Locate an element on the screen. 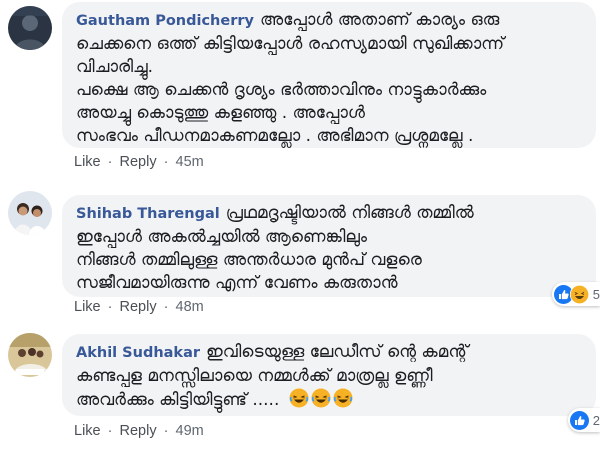 This screenshot has height=450, width=600. comment-author: Akhil Sudhakar is located at coordinates (138, 353).